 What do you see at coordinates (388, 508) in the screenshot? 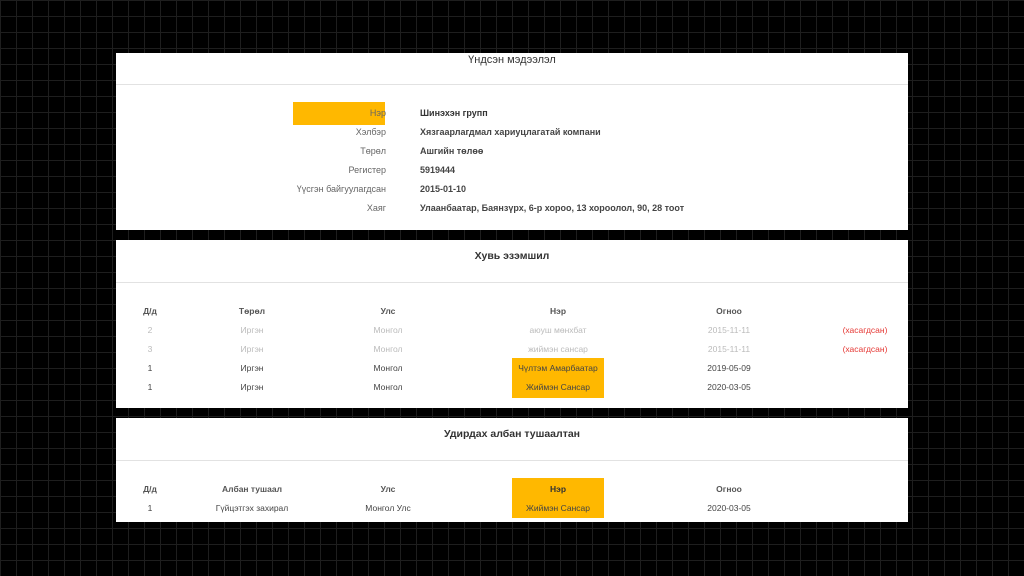
I see `table-cell: Монгол Улс` at bounding box center [388, 508].